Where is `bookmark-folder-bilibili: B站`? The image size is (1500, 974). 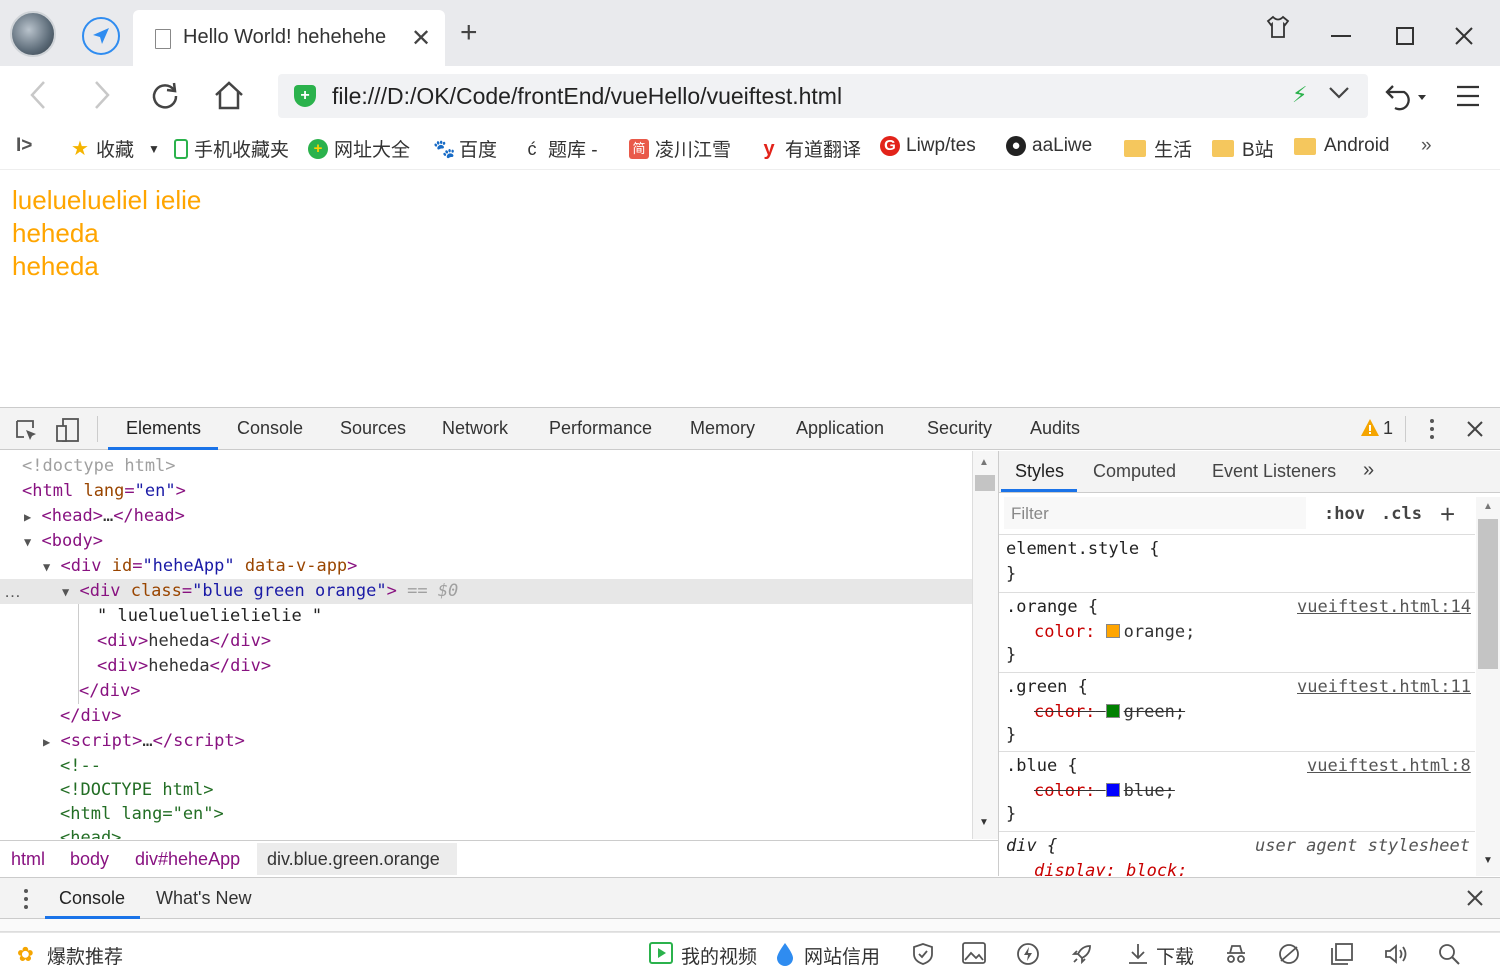
bookmark-folder-bilibili: B站 is located at coordinates (1243, 148).